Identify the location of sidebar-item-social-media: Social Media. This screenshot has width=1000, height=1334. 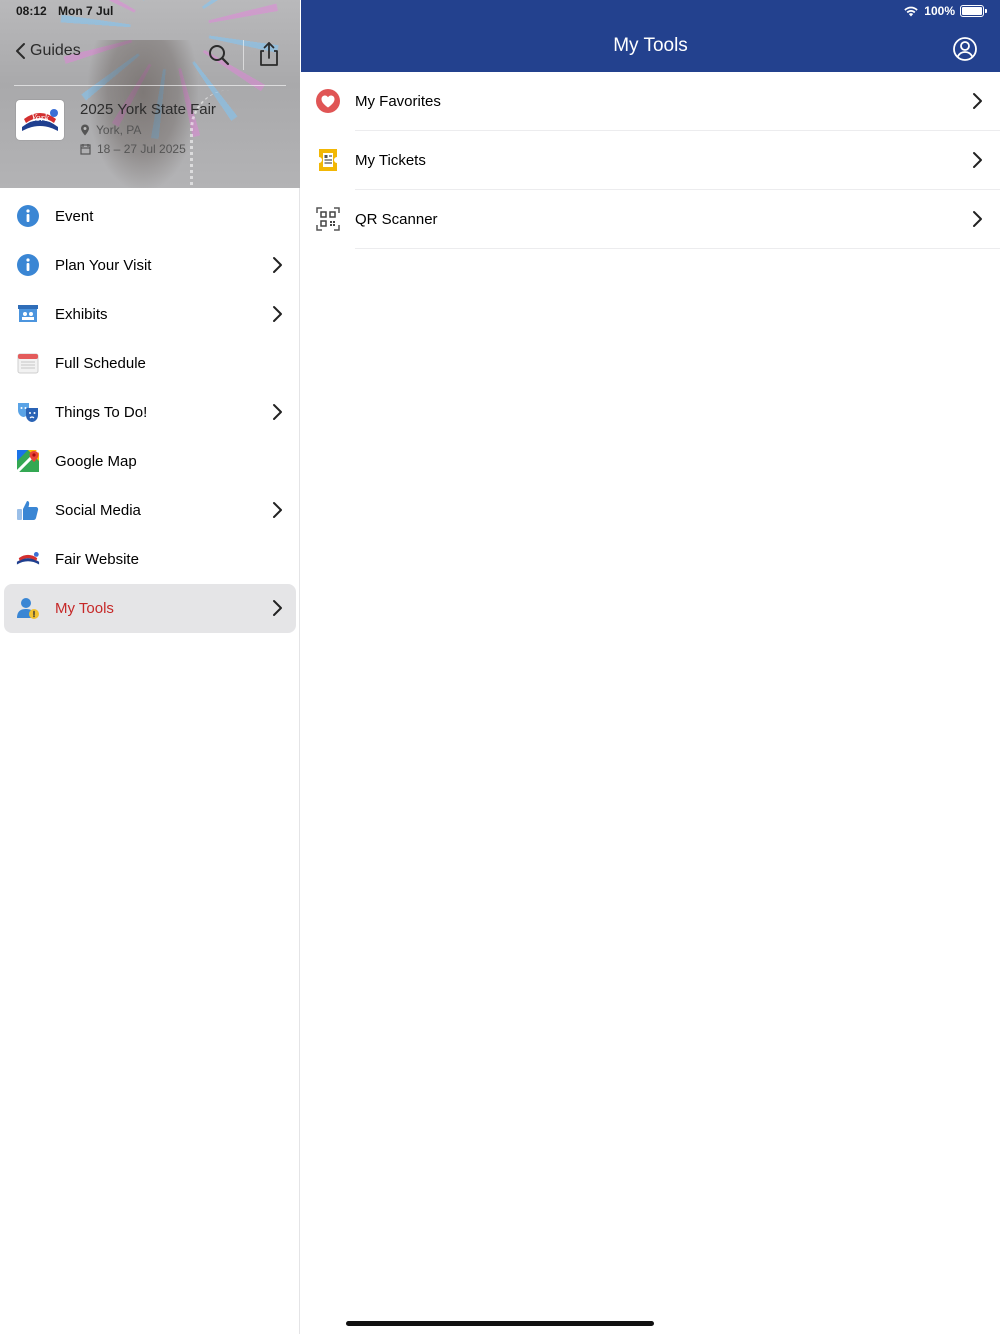
(150, 510).